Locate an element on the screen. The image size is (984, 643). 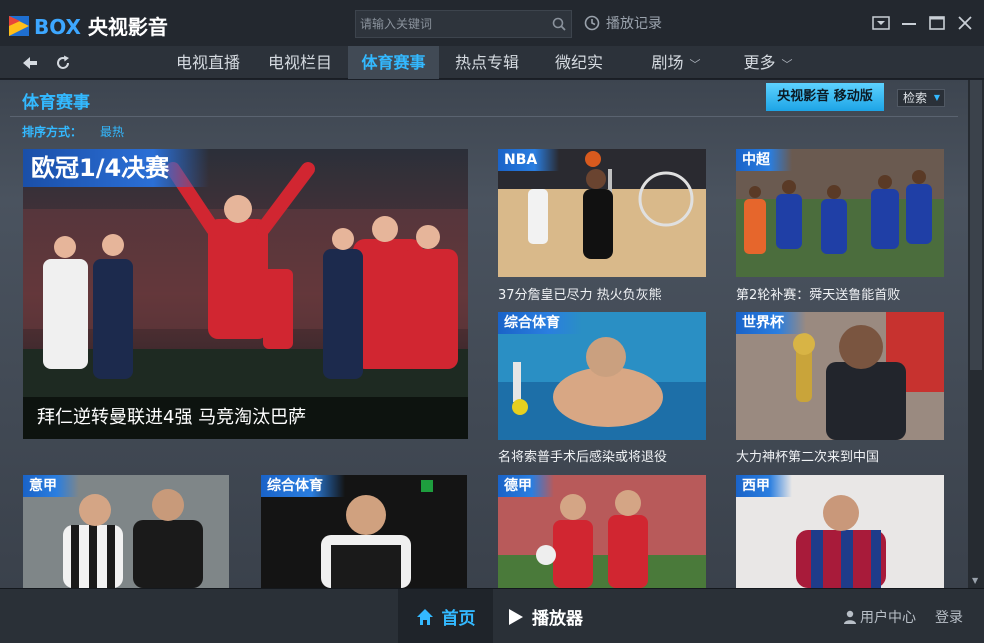
tile-tag: 世界杯 is located at coordinates (771, 323).